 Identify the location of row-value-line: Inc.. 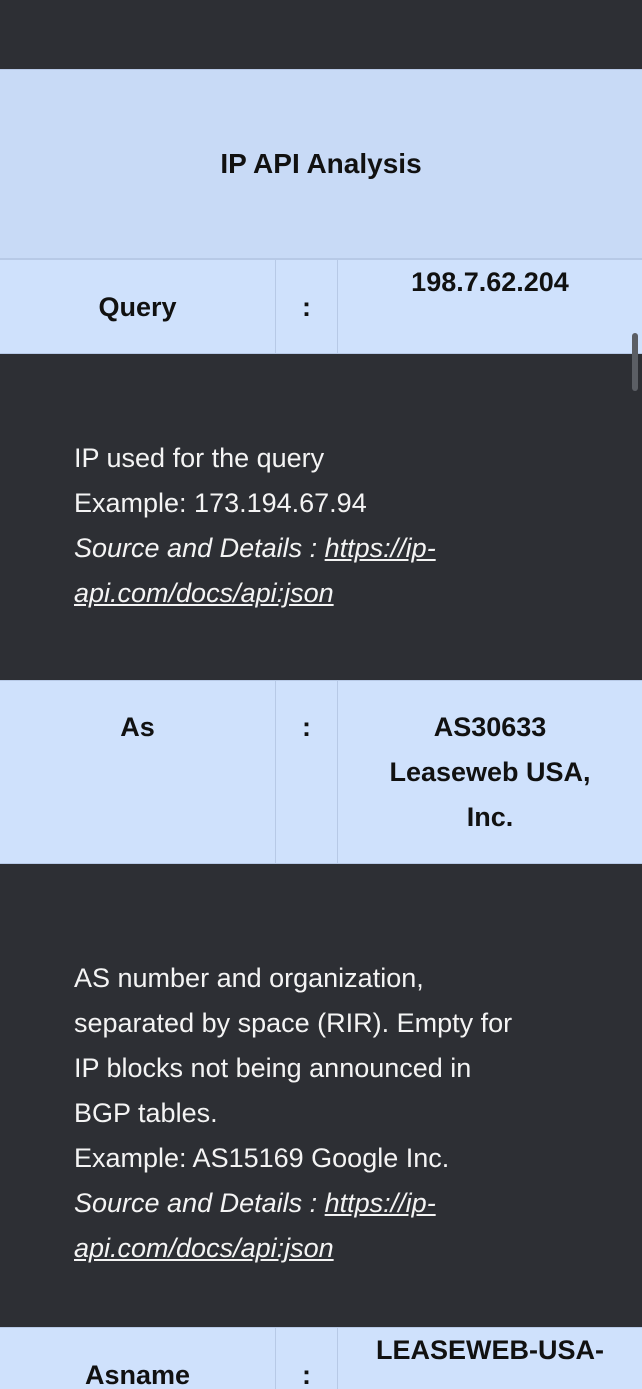
(490, 816).